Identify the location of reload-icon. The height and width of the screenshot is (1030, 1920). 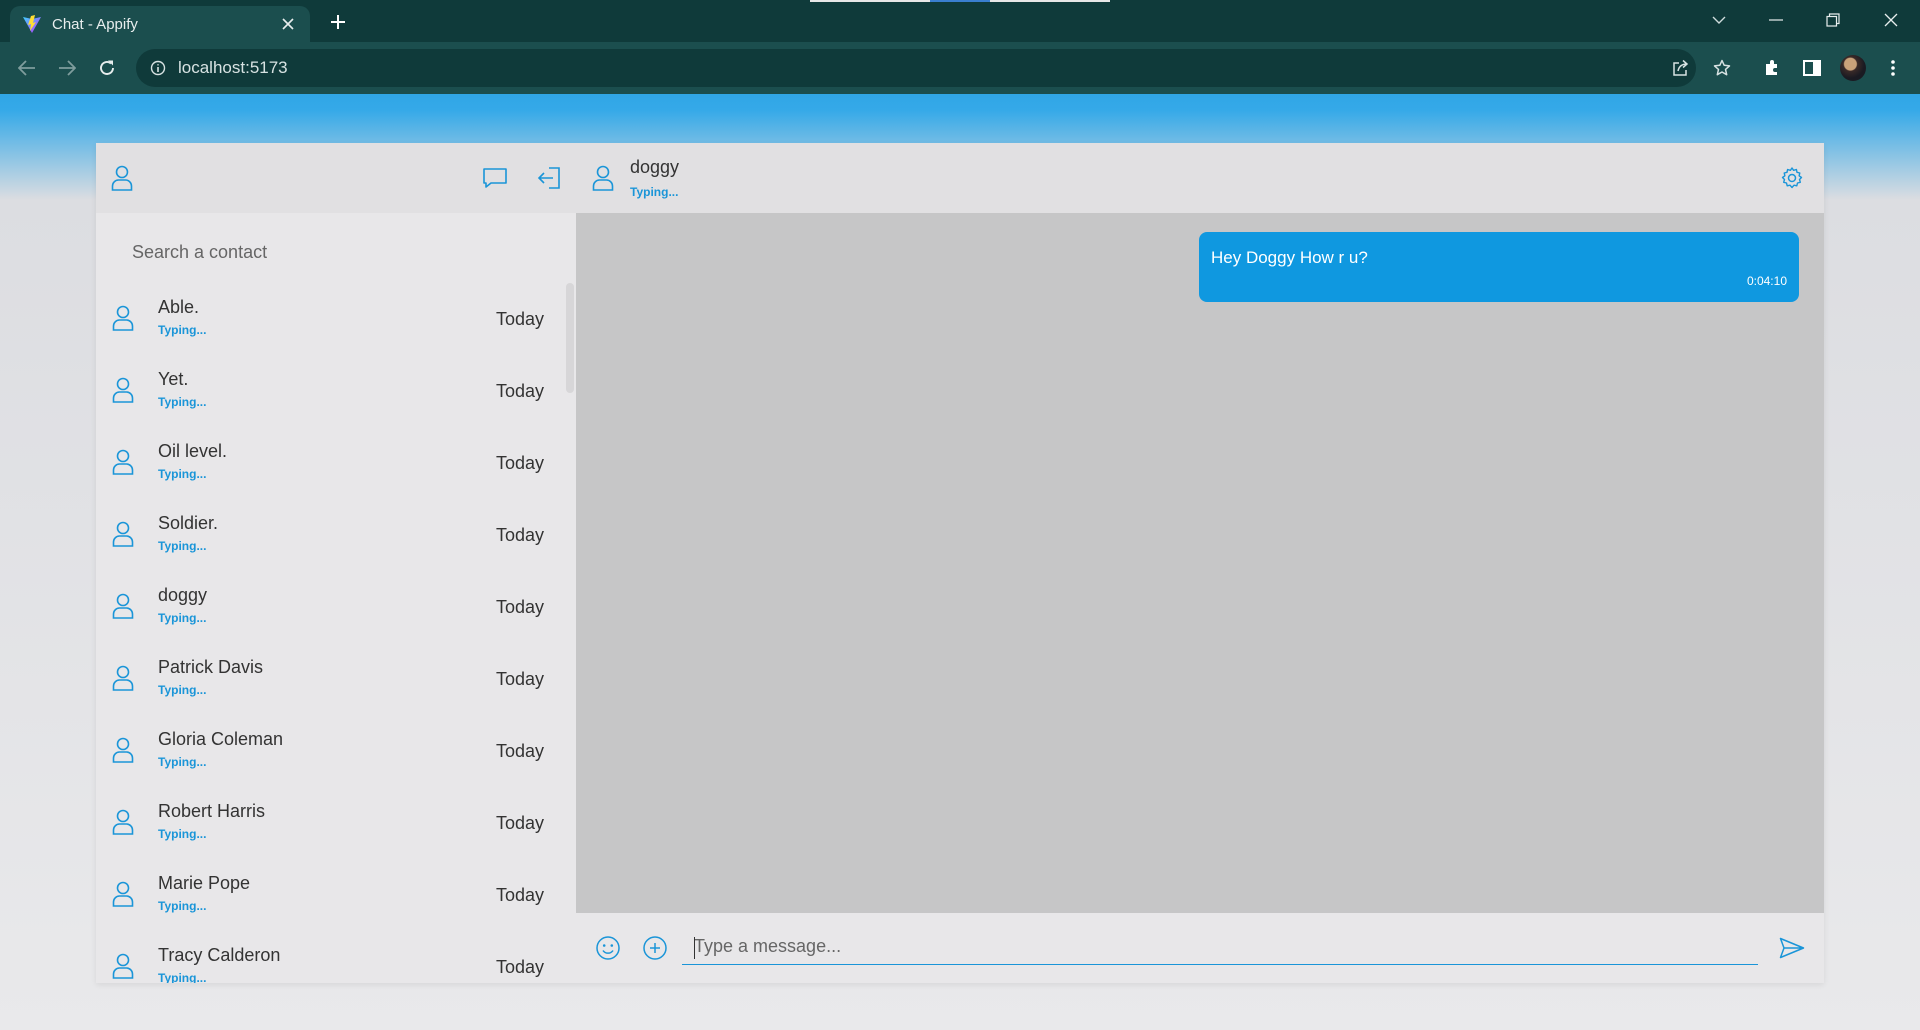
(107, 68).